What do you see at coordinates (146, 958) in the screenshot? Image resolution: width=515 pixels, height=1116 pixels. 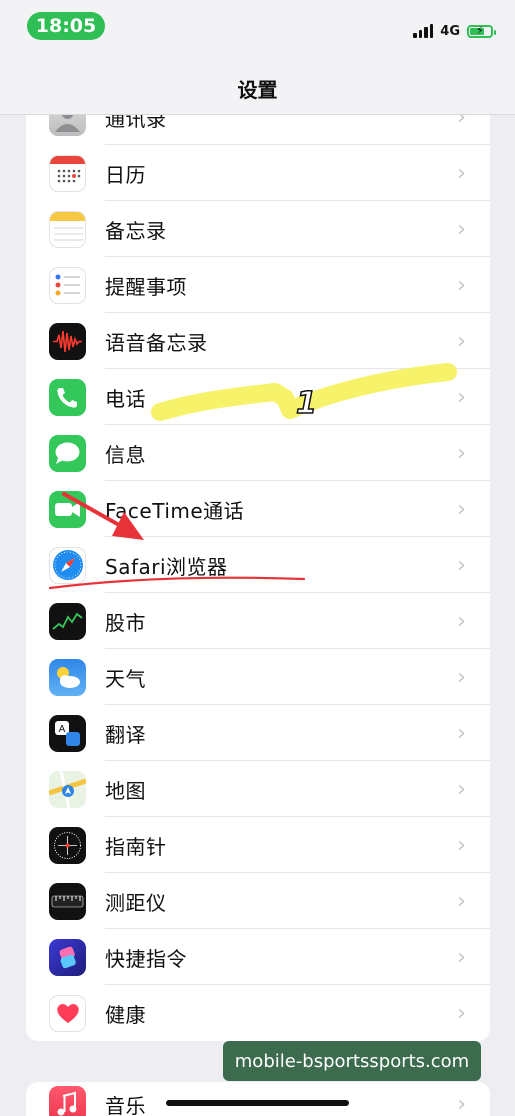 I see `settings-row-label: 快捷指令` at bounding box center [146, 958].